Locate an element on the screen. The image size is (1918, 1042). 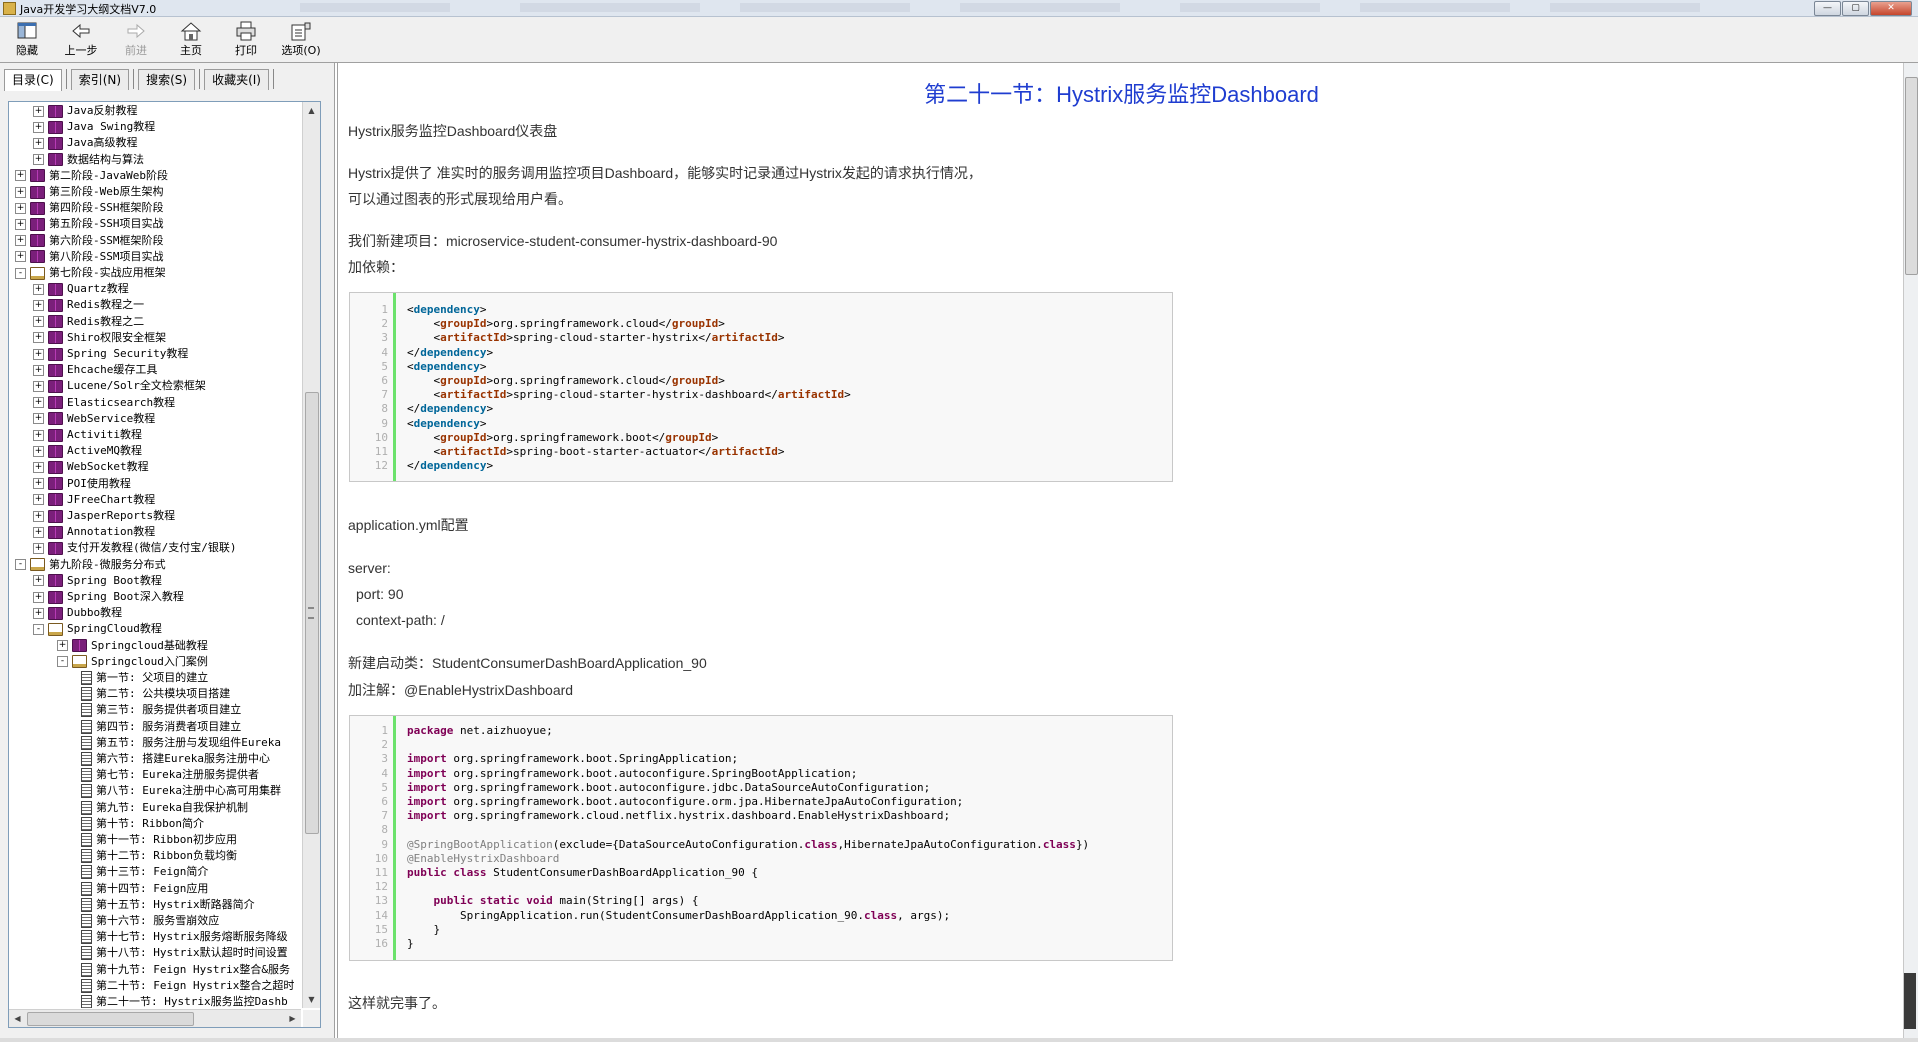
tree-item: + 第五阶段-SSH项目实战 is located at coordinates (89, 224).